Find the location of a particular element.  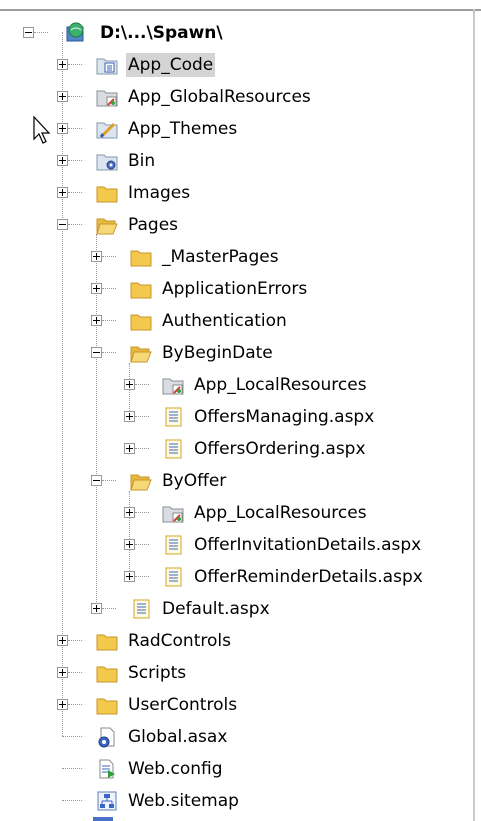

tree-node-bin: Bin is located at coordinates (235, 162).